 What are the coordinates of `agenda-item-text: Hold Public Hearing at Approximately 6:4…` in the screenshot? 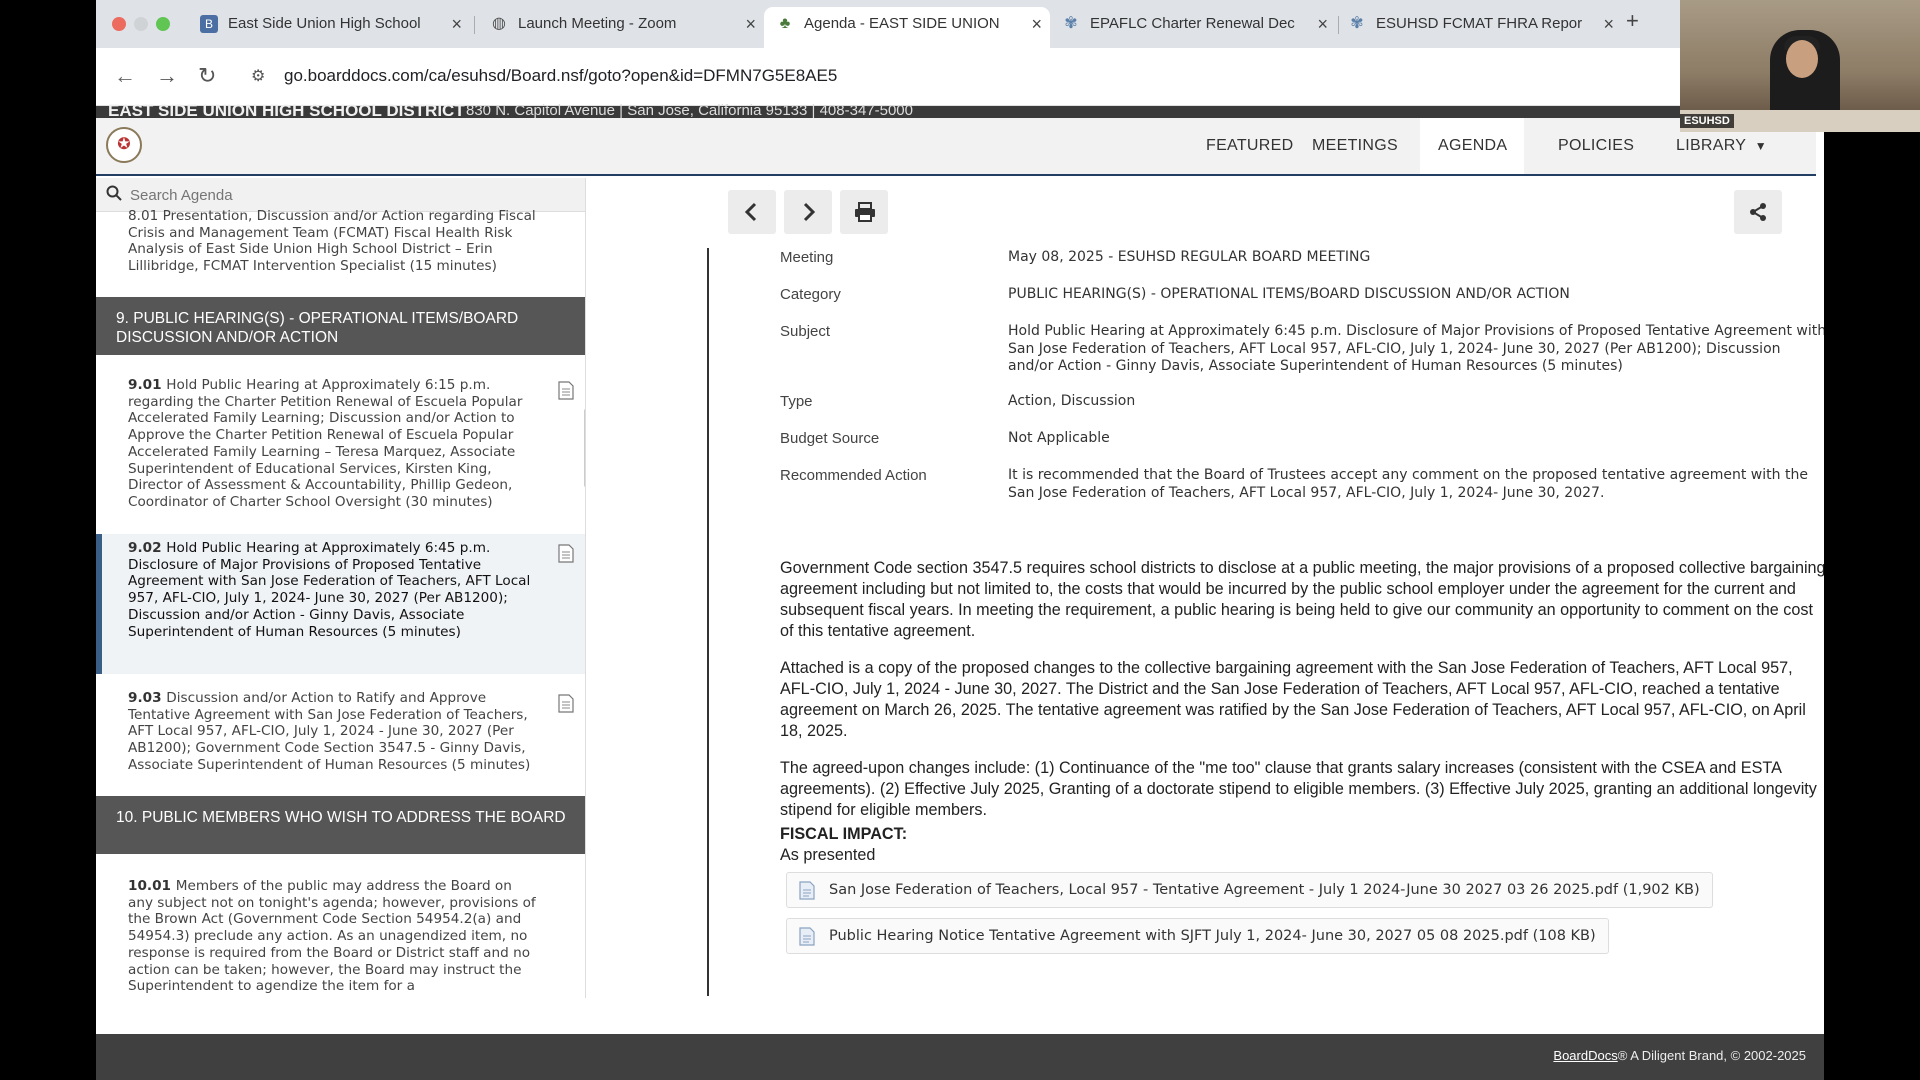 It's located at (329, 590).